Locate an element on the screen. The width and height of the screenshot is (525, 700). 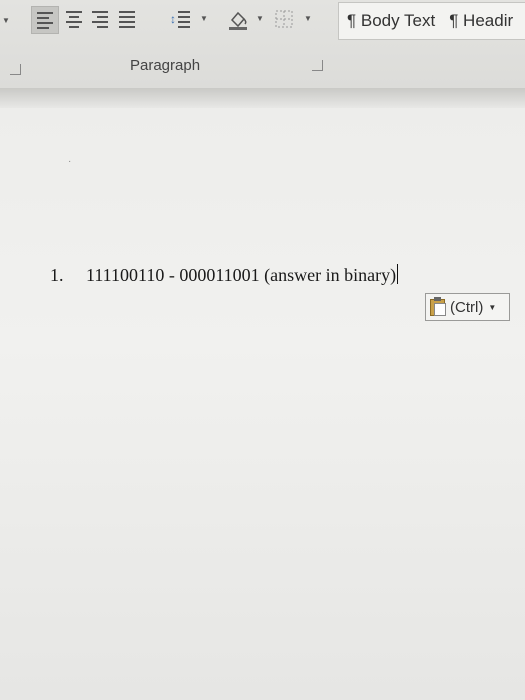
paste-options-label: (Ctrl) is located at coordinates (467, 307).